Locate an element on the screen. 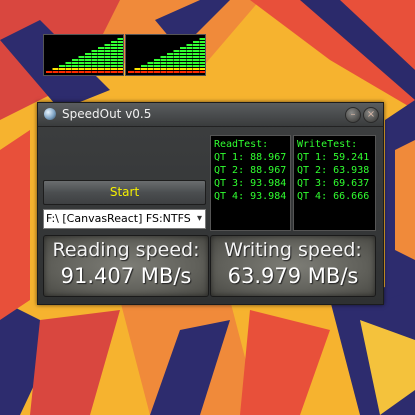 This screenshot has width=415, height=415. app-orb-icon is located at coordinates (50, 114).